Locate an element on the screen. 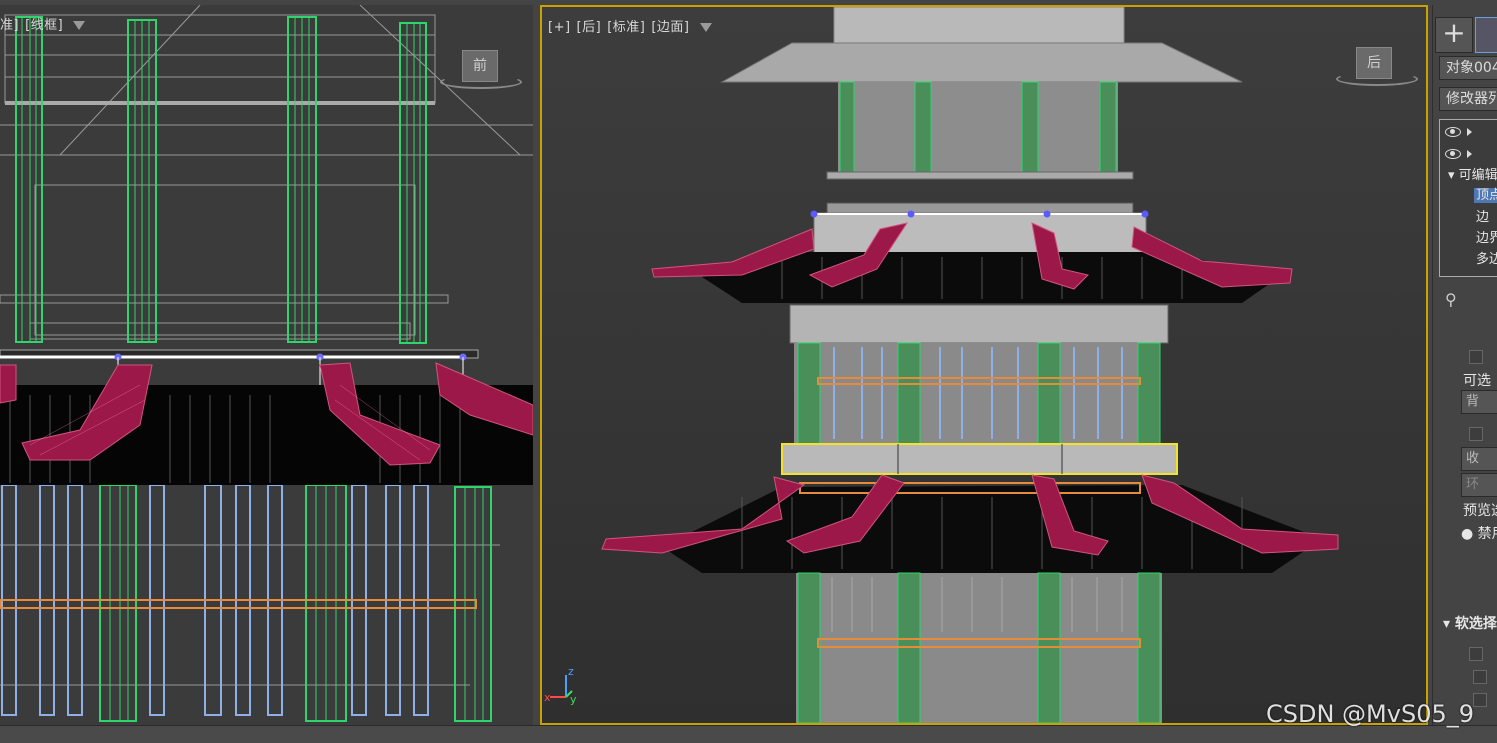  stack-item-label: 边界 is located at coordinates (1486, 238).